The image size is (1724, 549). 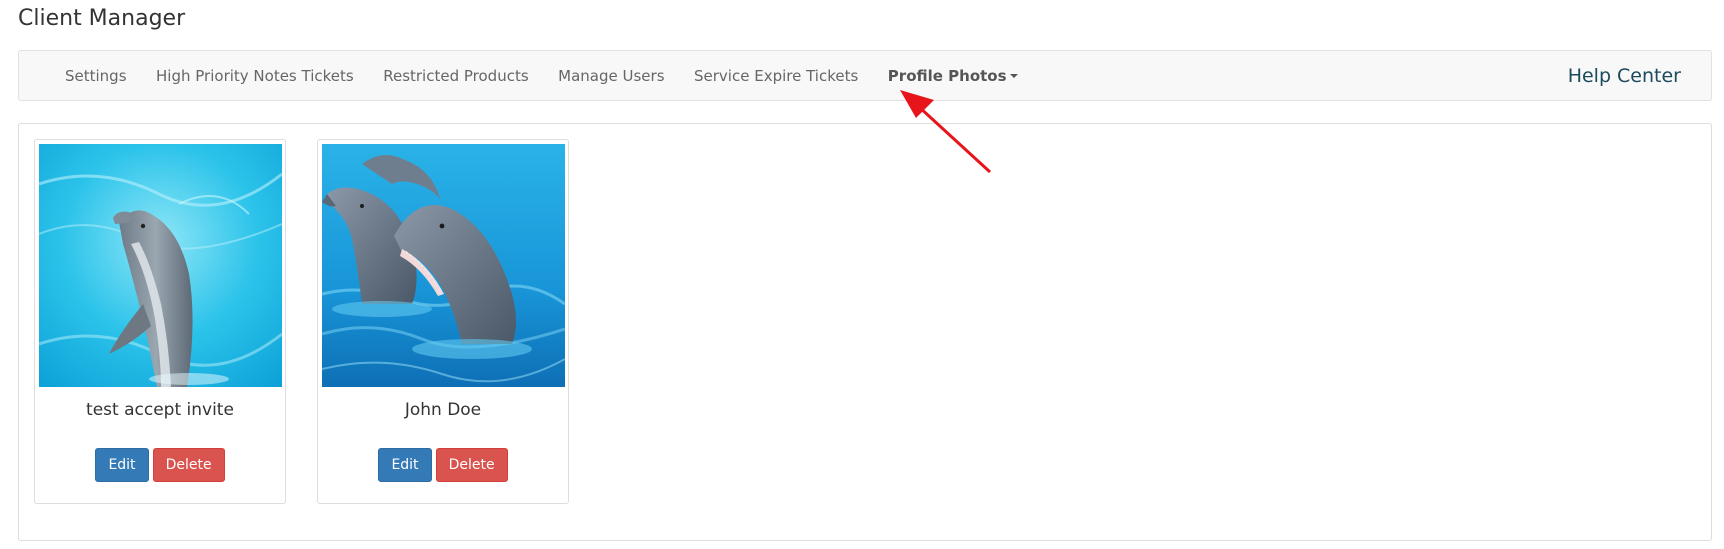 I want to click on profile-name: John Doe, so click(x=443, y=410).